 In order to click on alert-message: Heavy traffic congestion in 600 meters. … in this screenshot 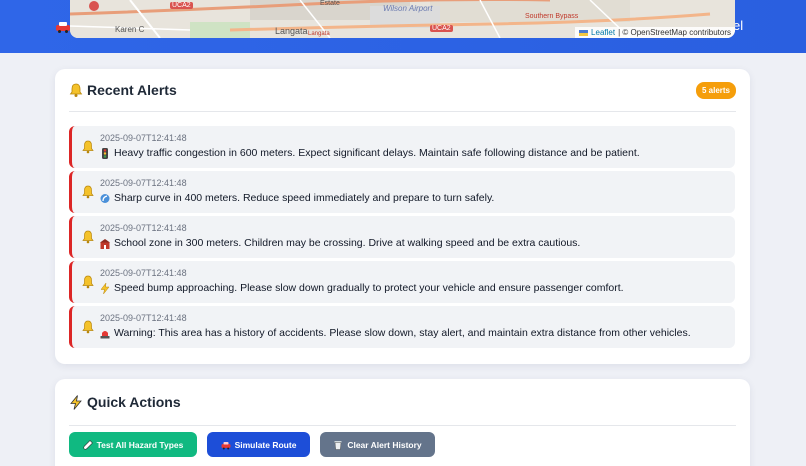, I will do `click(370, 153)`.